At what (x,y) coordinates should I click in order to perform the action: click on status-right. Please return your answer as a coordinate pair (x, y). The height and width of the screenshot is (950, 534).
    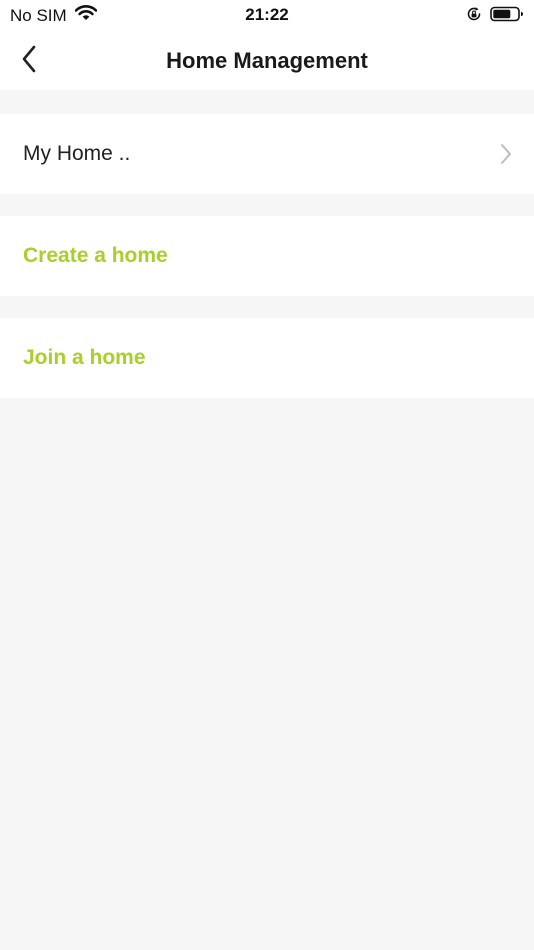
    Looking at the image, I should click on (495, 16).